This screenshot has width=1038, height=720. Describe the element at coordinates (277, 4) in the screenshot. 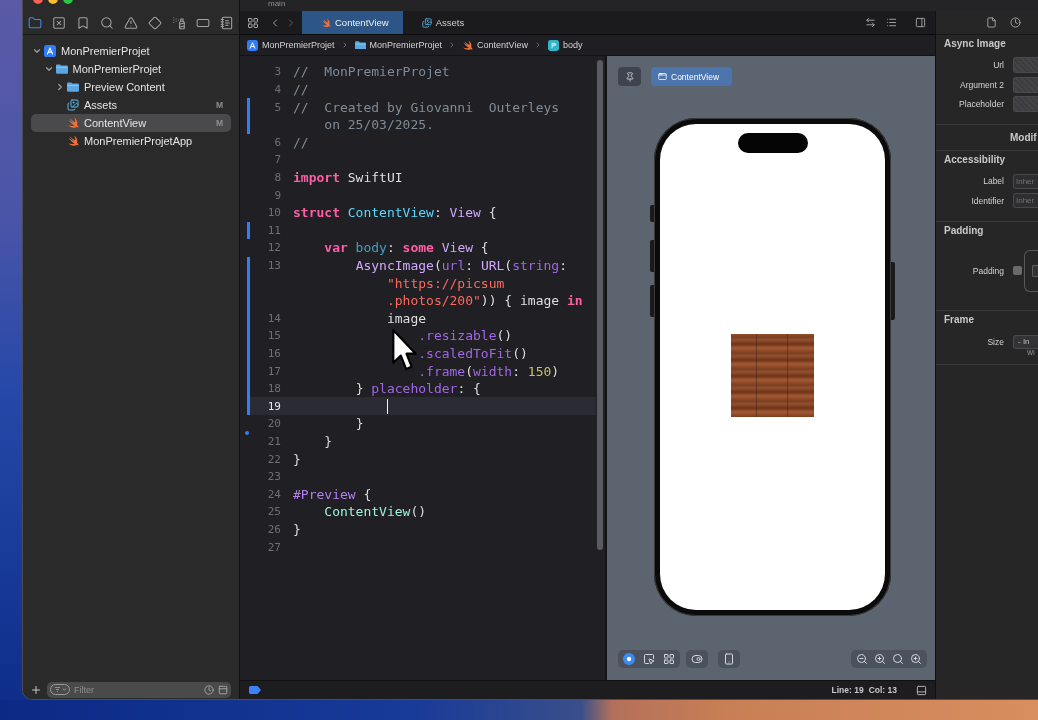

I see `branch-name: main` at that location.